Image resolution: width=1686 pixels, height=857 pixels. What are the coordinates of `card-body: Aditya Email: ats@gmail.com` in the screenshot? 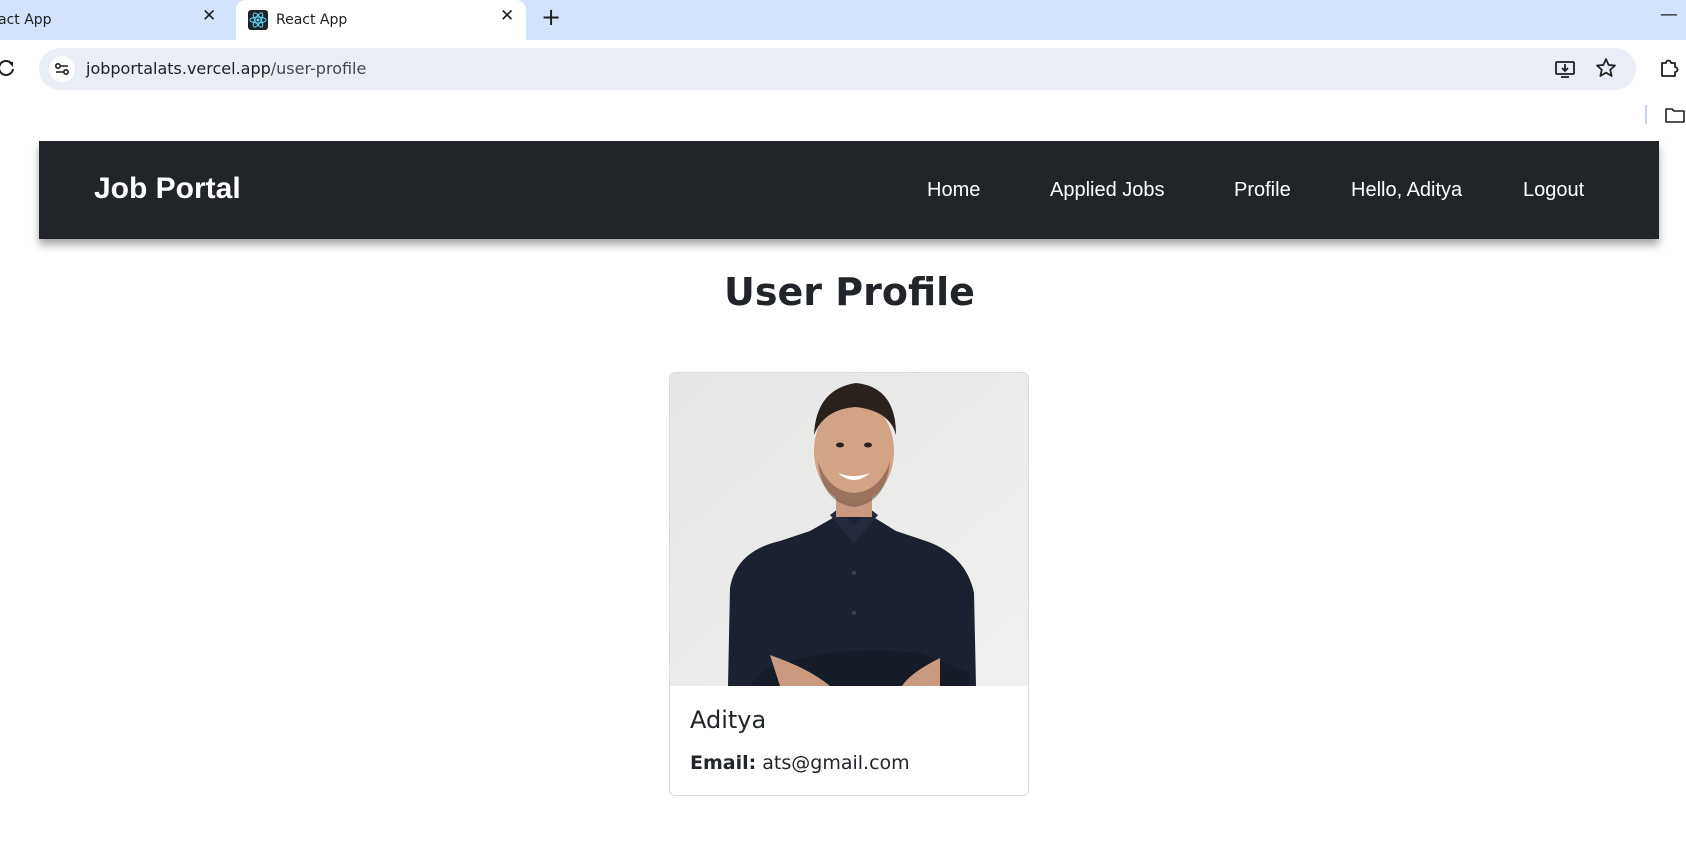 It's located at (849, 740).